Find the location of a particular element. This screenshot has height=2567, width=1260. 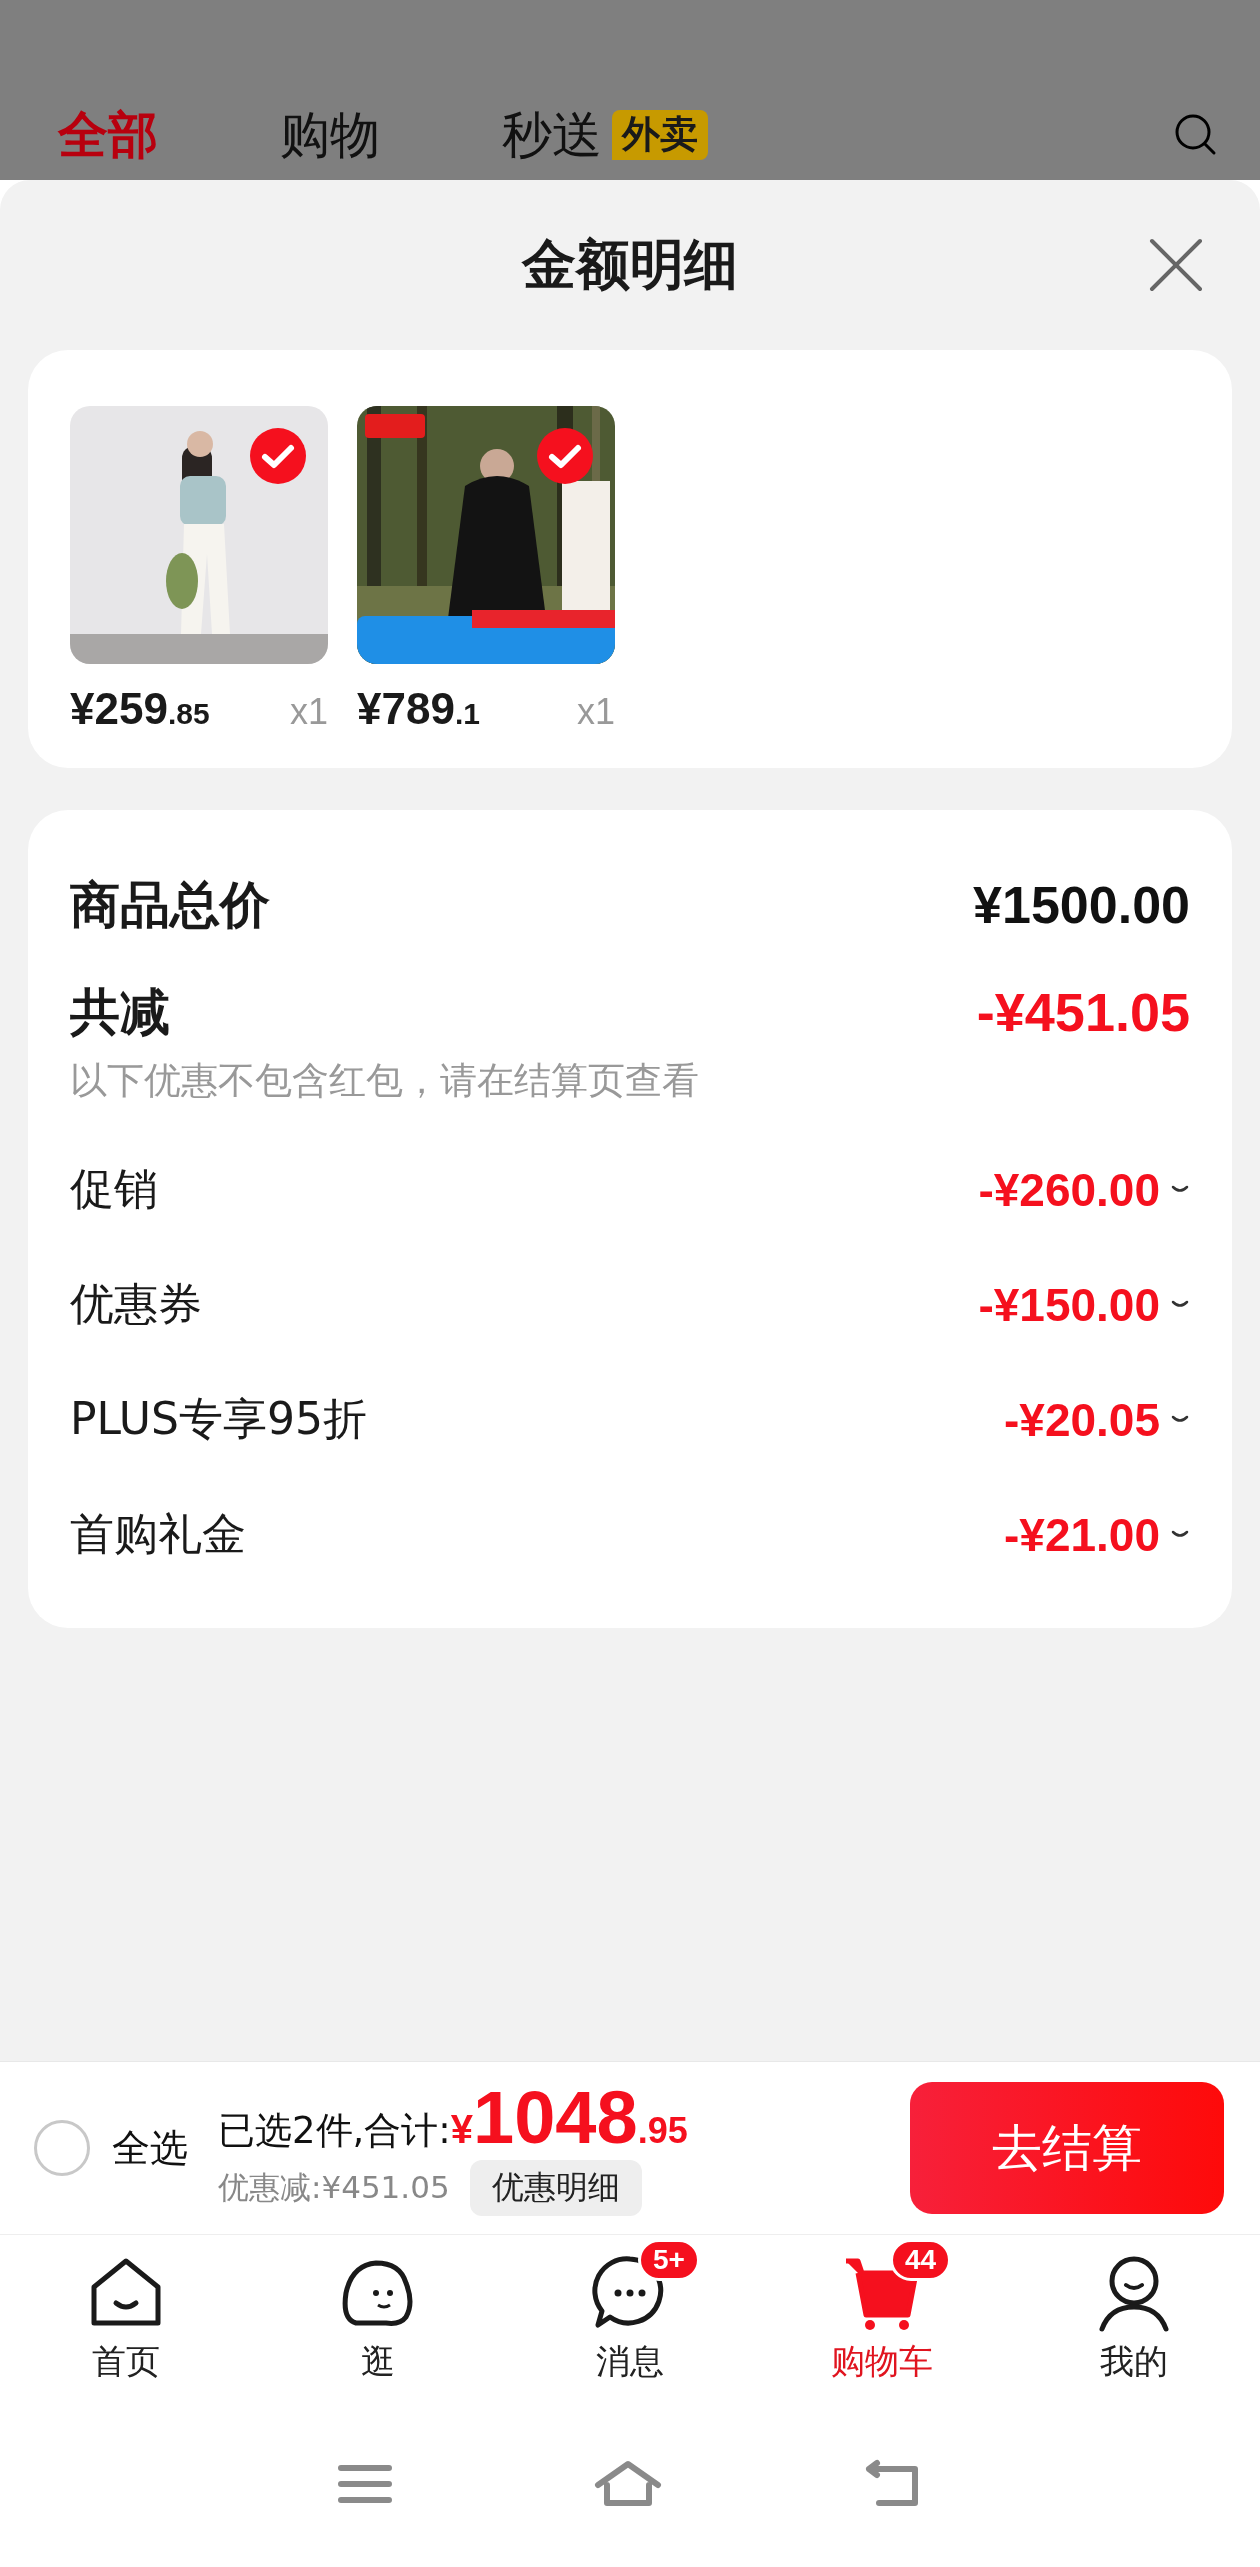

item-price: ¥789.1 is located at coordinates (418, 709).